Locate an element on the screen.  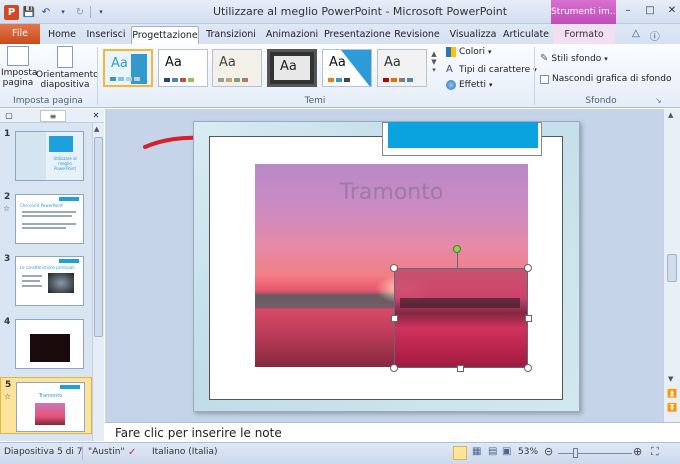
undo-dropdown-icon: ▾ is located at coordinates (63, 12).